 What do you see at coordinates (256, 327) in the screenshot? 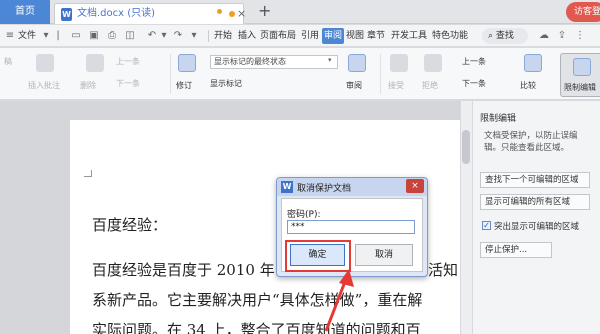
I see `doc-paragraph-line: 实际问题。在 34 上，整合了百度知道的问题和百` at bounding box center [256, 327].